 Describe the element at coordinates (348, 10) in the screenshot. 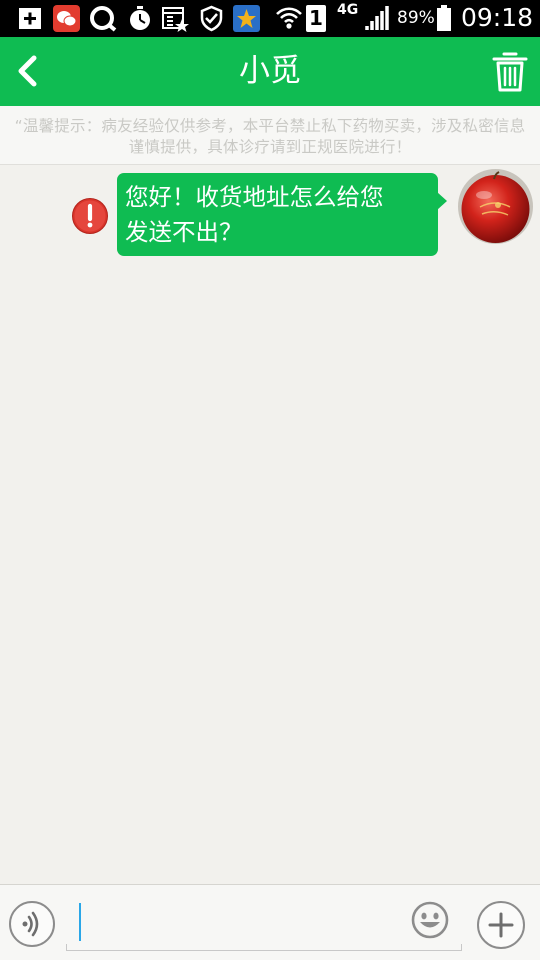

I see `network-type-label: 4G` at that location.